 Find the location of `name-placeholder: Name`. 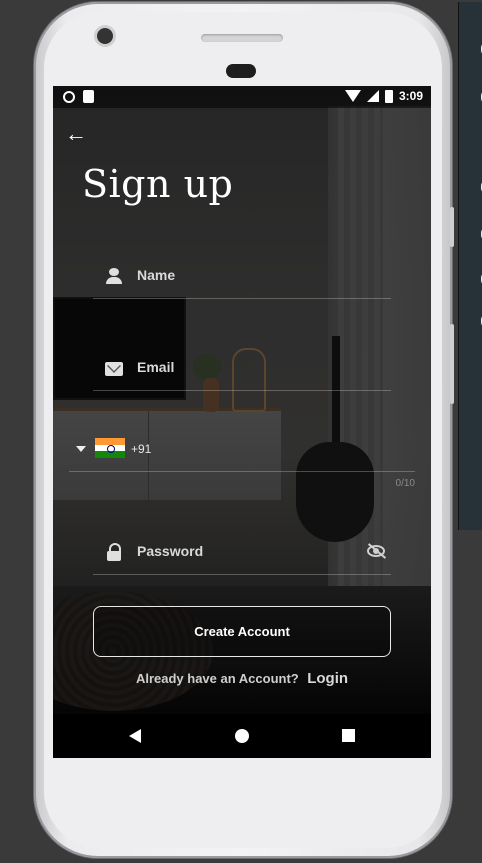

name-placeholder: Name is located at coordinates (156, 275).